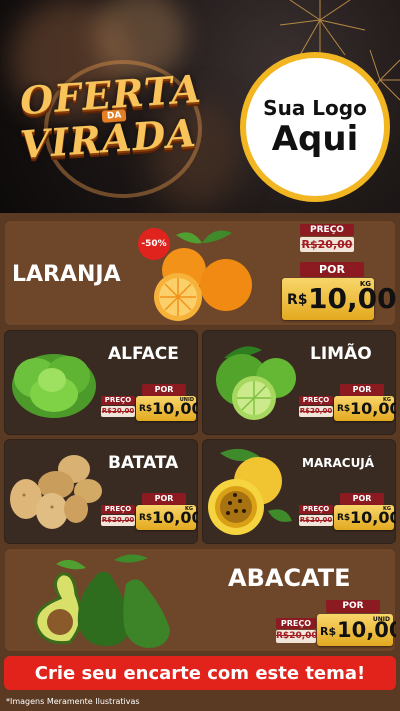 The width and height of the screenshot is (400, 711). I want to click on logo-line2: Aqui, so click(315, 139).